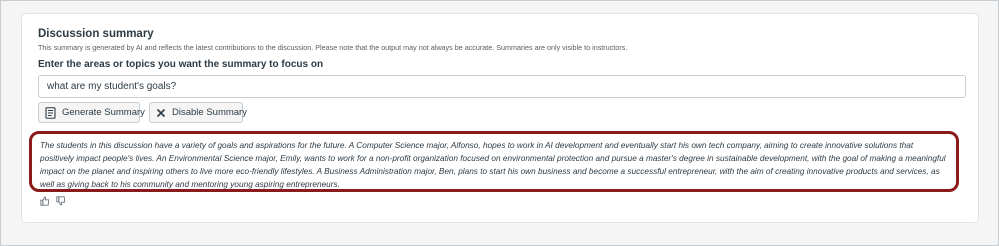  I want to click on generate-summary-button: Generate Summary, so click(91, 112).